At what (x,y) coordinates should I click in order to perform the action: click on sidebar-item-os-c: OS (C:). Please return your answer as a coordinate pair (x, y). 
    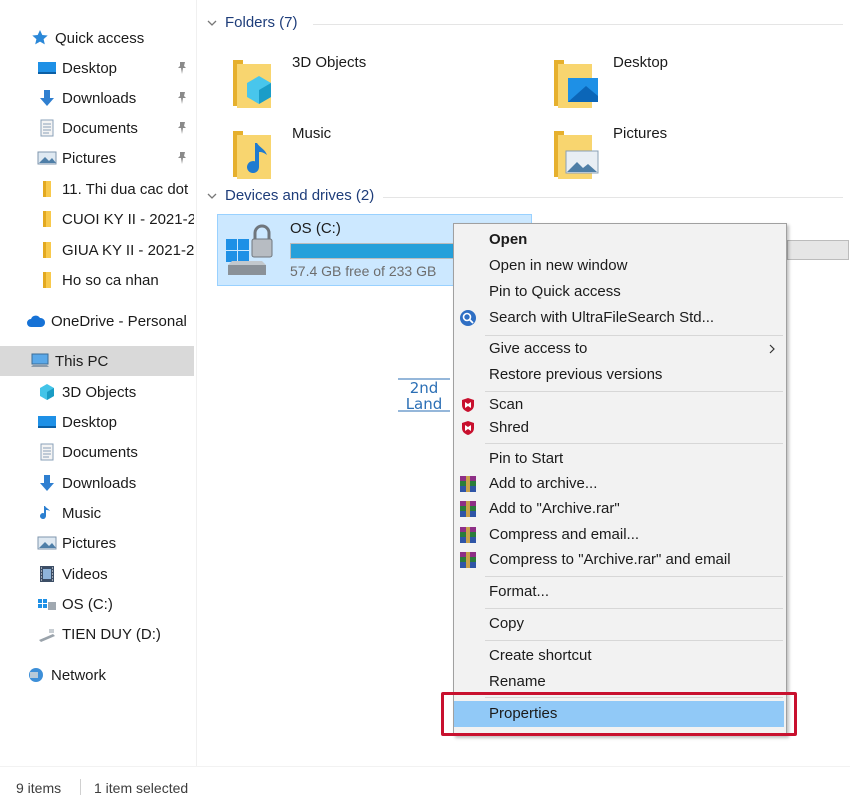
    Looking at the image, I should click on (115, 604).